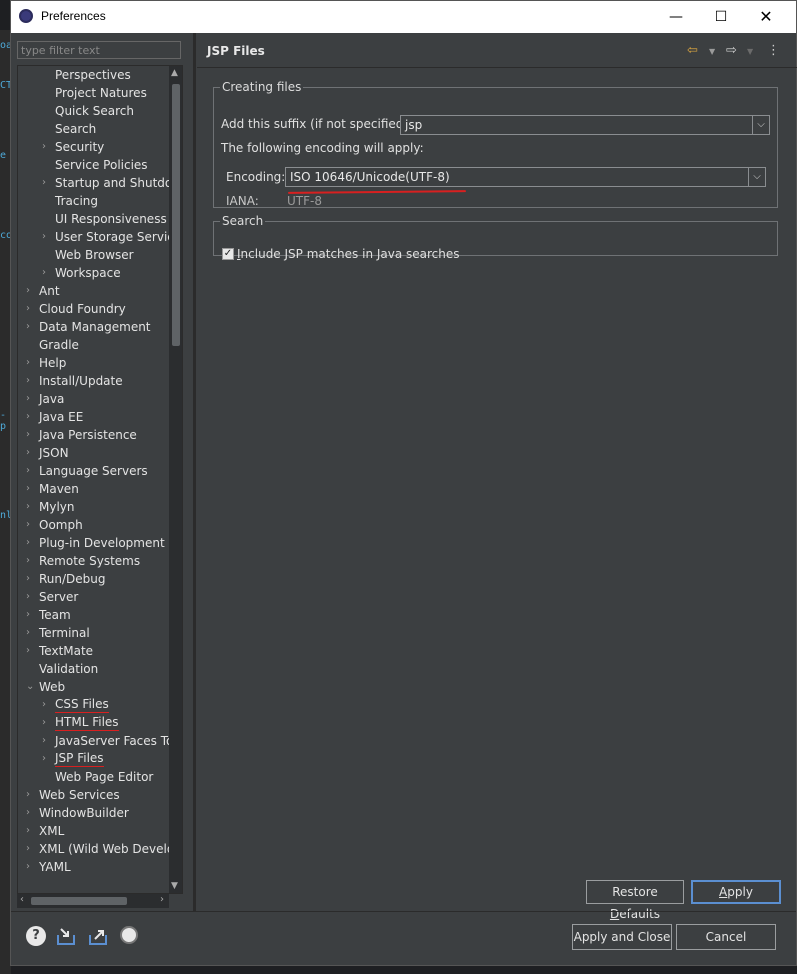  Describe the element at coordinates (93, 111) in the screenshot. I see `tree-item: Quick Search` at that location.